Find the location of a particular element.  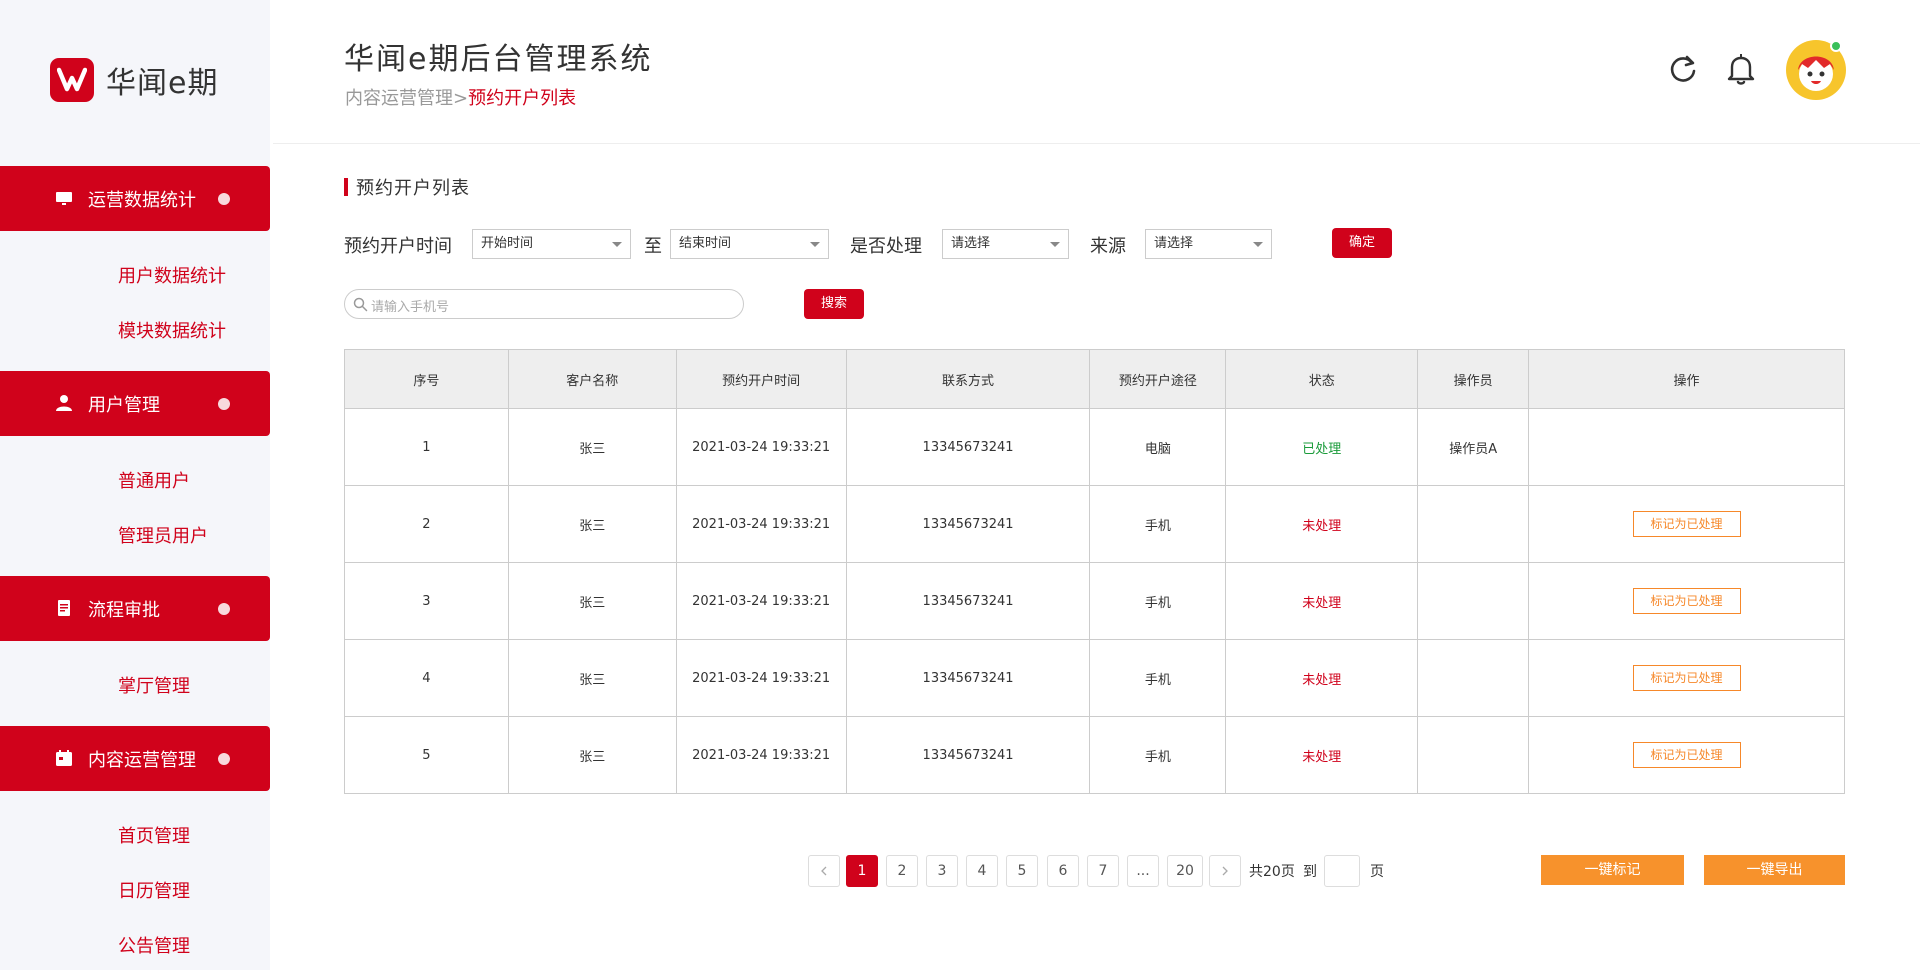

column-header-action: 操作 is located at coordinates (1686, 379).